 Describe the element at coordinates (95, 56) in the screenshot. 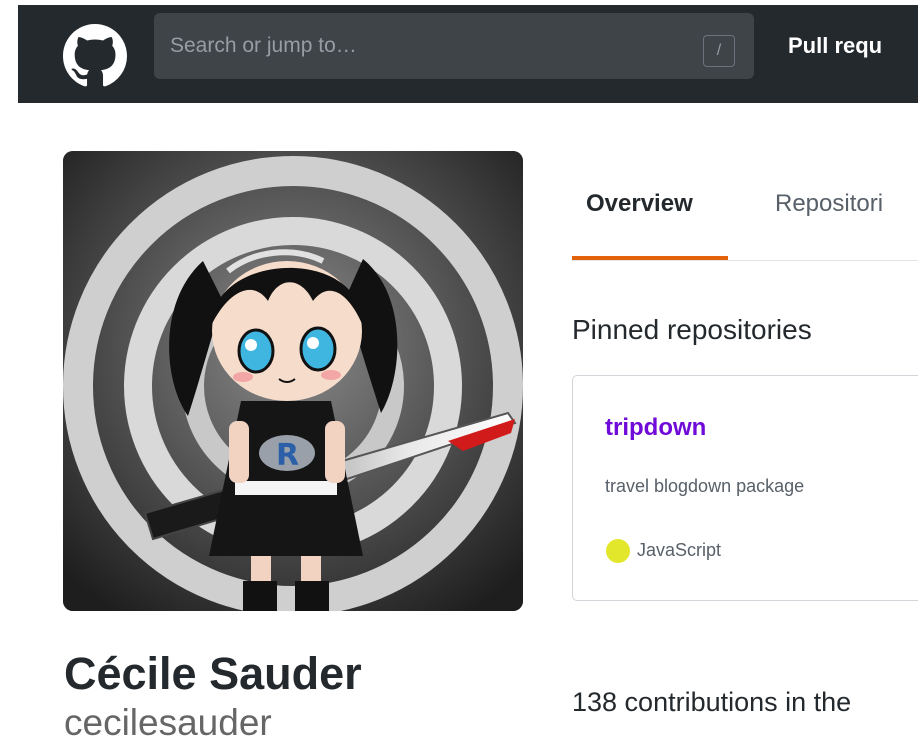

I see `github-logo-icon` at that location.